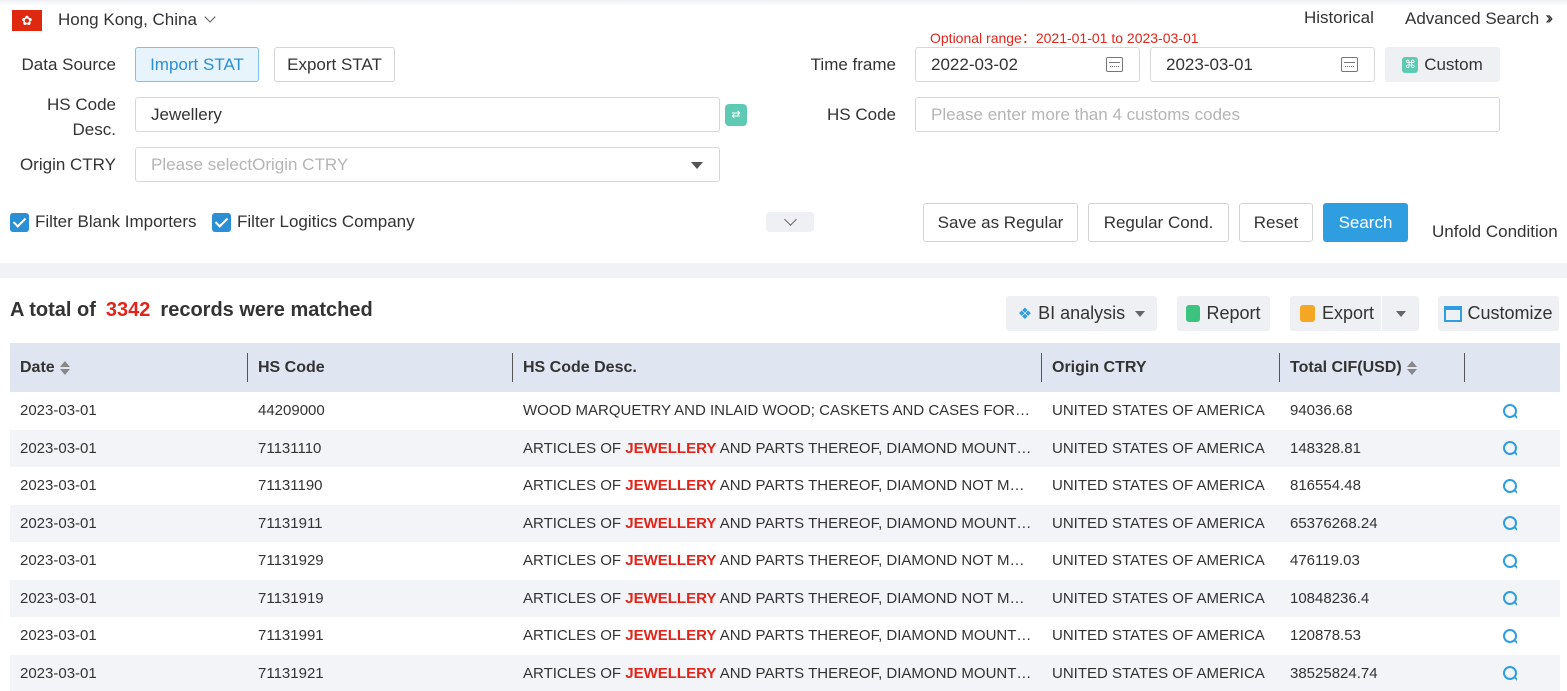 The image size is (1567, 691). I want to click on customize-label: Customize, so click(1510, 313).